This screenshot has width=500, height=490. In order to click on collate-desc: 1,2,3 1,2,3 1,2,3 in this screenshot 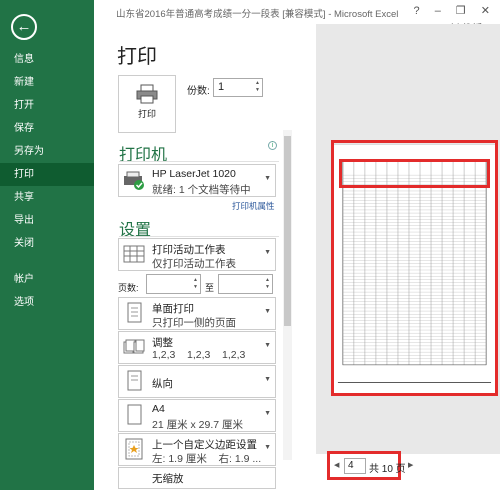, I will do `click(199, 355)`.